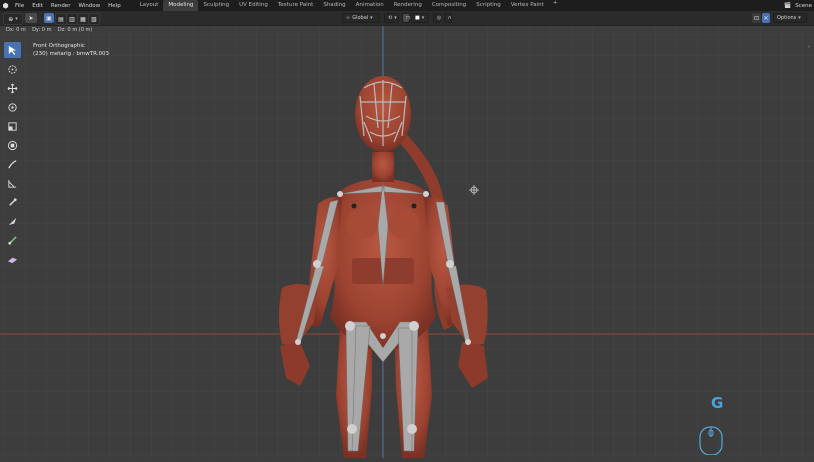 The height and width of the screenshot is (462, 814). Describe the element at coordinates (72, 19) in the screenshot. I see `select-subtract-icon: ▥` at that location.